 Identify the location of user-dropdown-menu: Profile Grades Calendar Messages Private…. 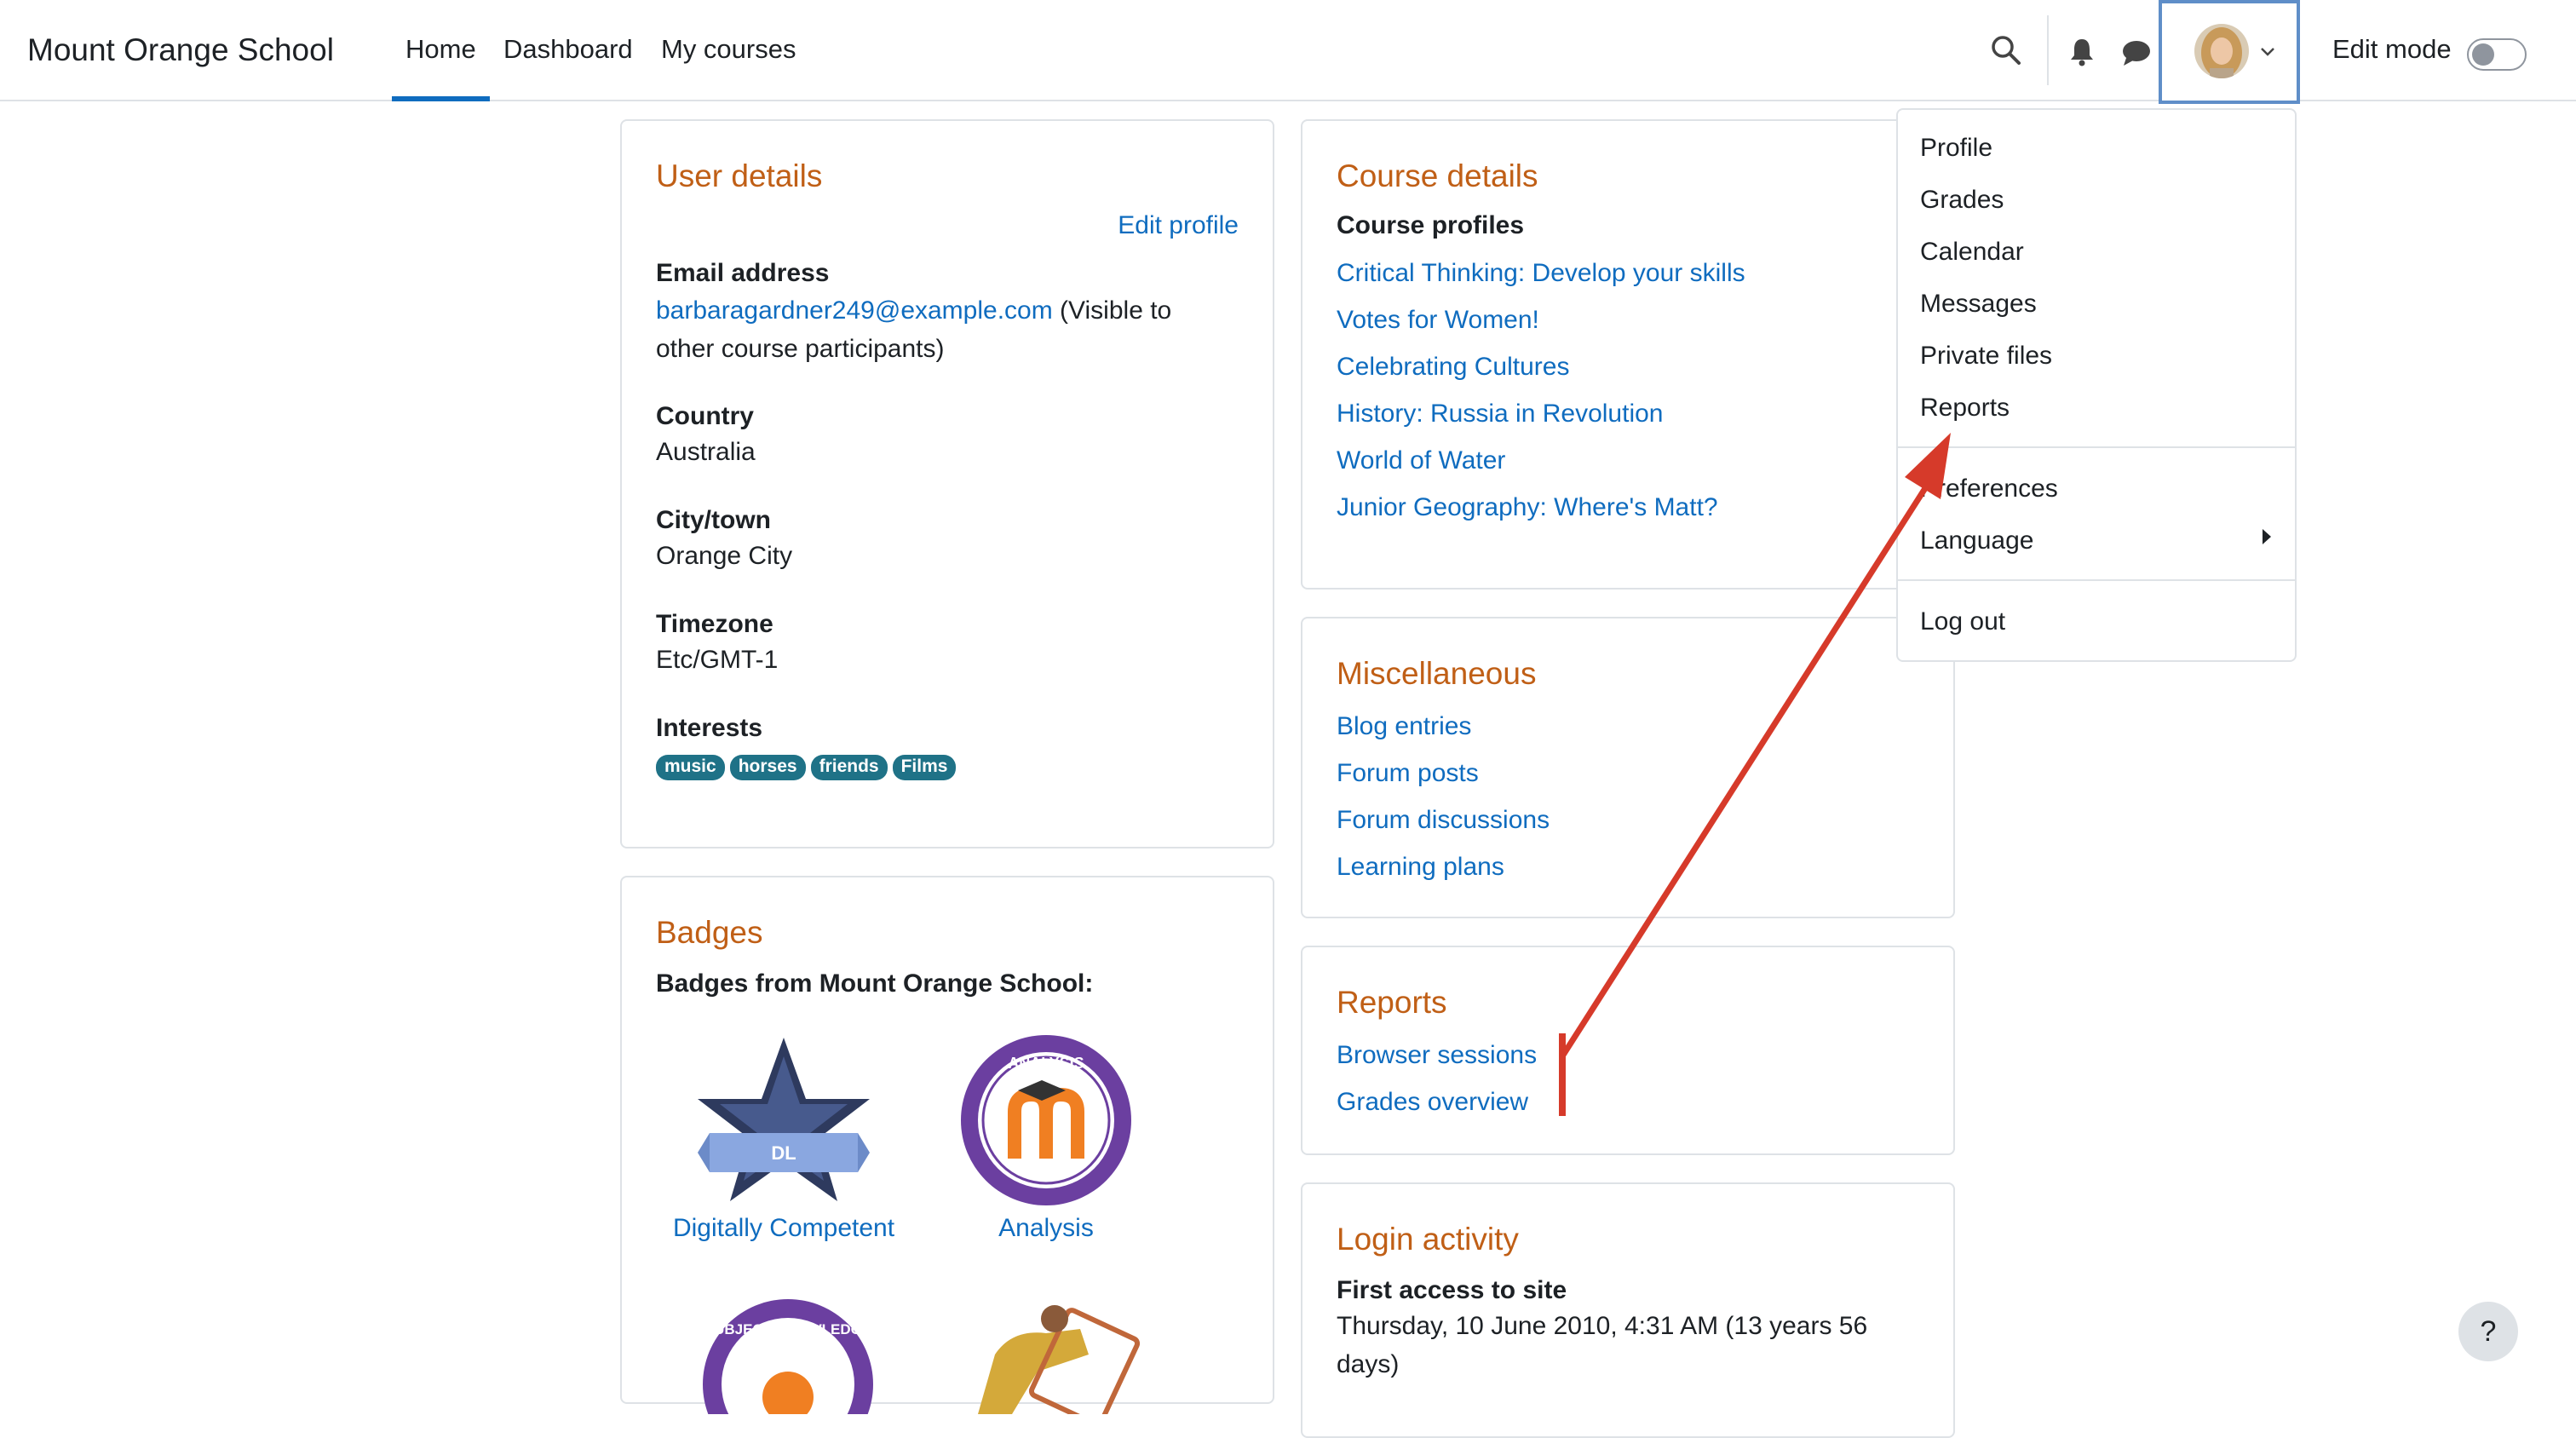
(2096, 385).